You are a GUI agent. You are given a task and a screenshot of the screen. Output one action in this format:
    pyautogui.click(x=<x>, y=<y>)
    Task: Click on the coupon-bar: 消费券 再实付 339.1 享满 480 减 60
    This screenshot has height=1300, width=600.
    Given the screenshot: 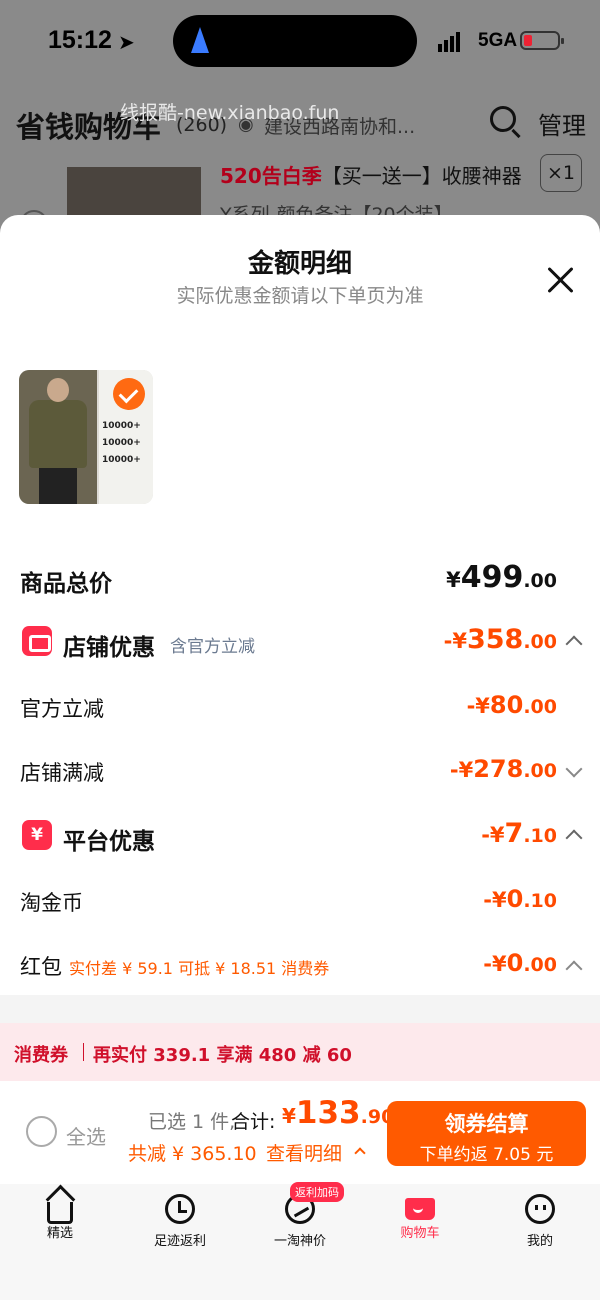 What is the action you would take?
    pyautogui.click(x=300, y=1052)
    